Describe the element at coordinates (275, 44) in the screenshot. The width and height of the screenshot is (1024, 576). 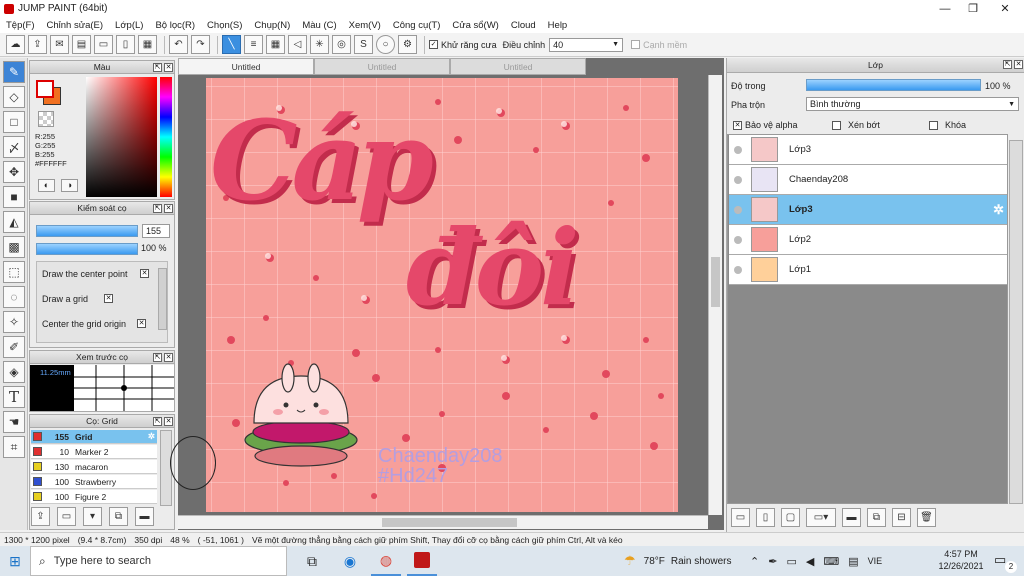
I see `grid-icon: ▦` at that location.